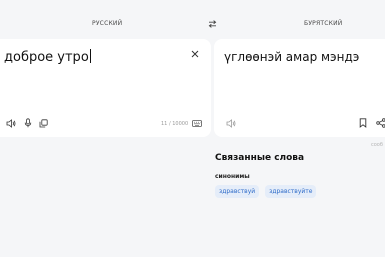 The height and width of the screenshot is (257, 385). I want to click on copy-source-button, so click(43, 123).